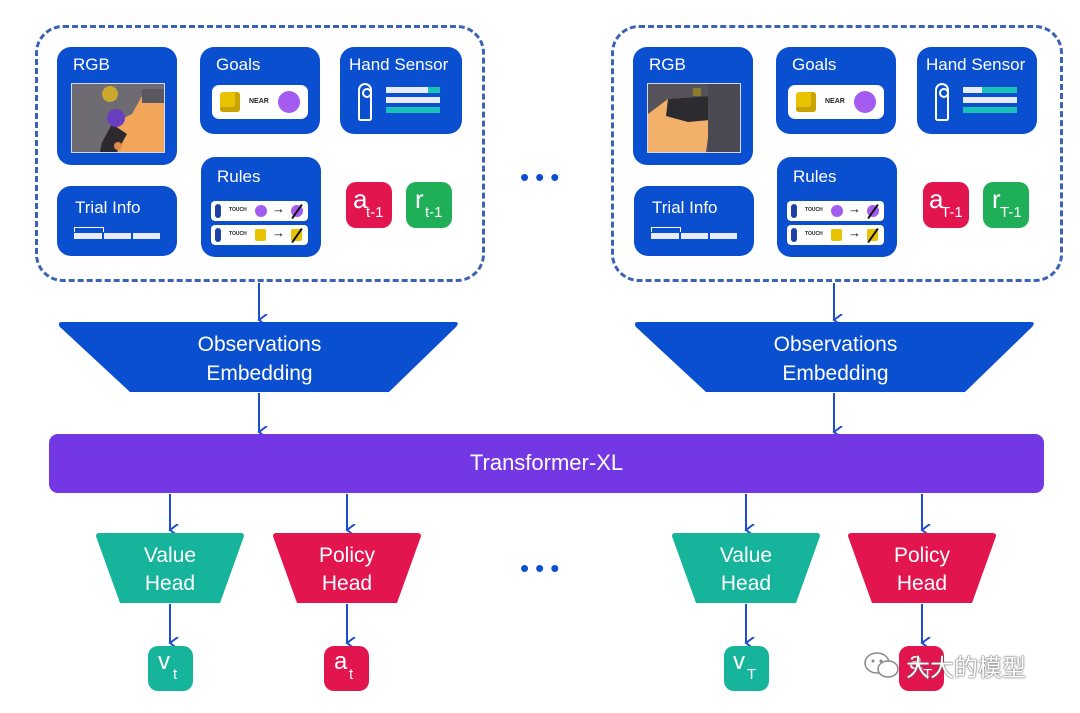 This screenshot has height=713, width=1080. I want to click on value-head-label-t: Value Head, so click(170, 570).